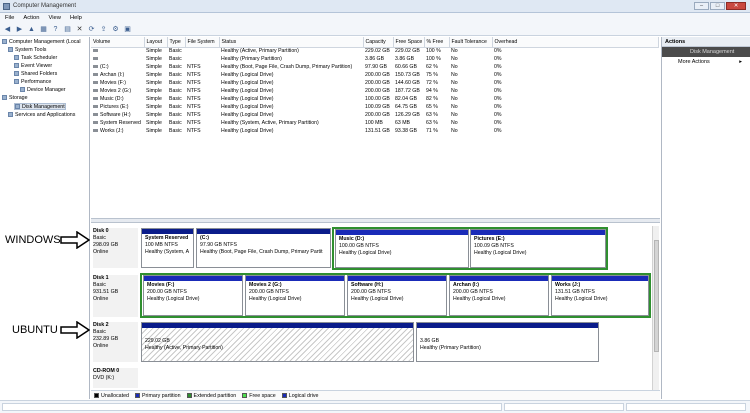  I want to click on table-cell: 131.51 GB, so click(377, 131).